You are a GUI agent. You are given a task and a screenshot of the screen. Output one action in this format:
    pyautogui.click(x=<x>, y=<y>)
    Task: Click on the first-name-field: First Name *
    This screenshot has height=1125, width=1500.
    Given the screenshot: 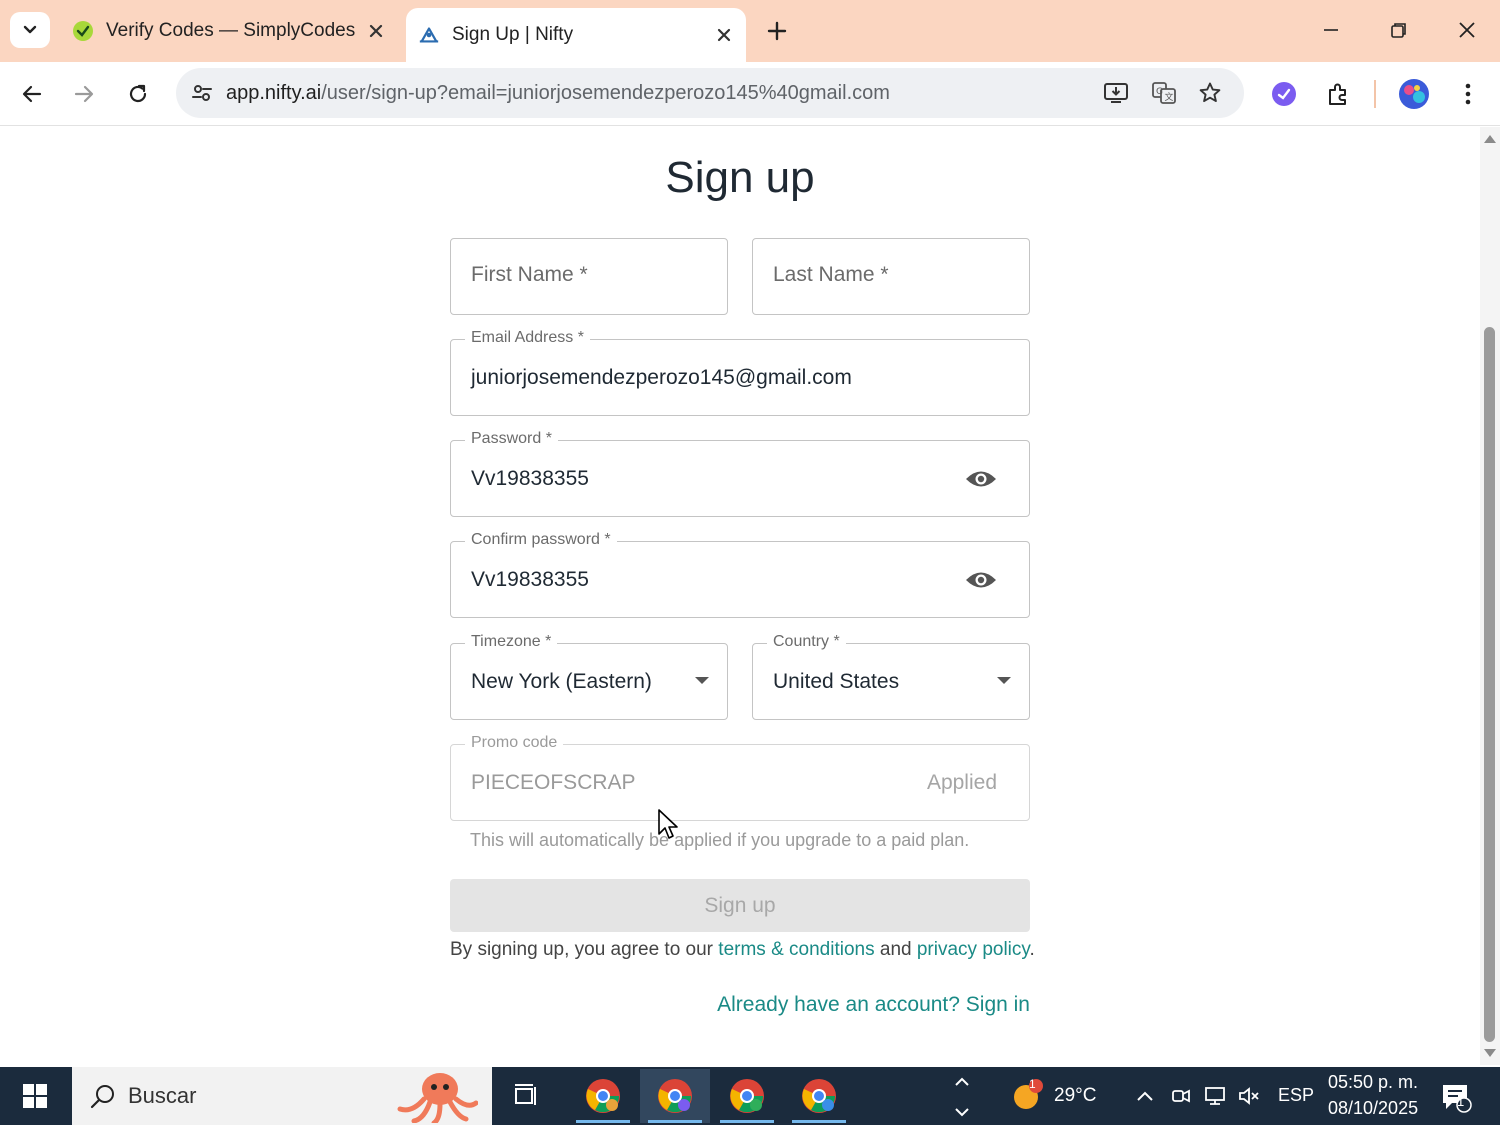 What is the action you would take?
    pyautogui.click(x=589, y=276)
    